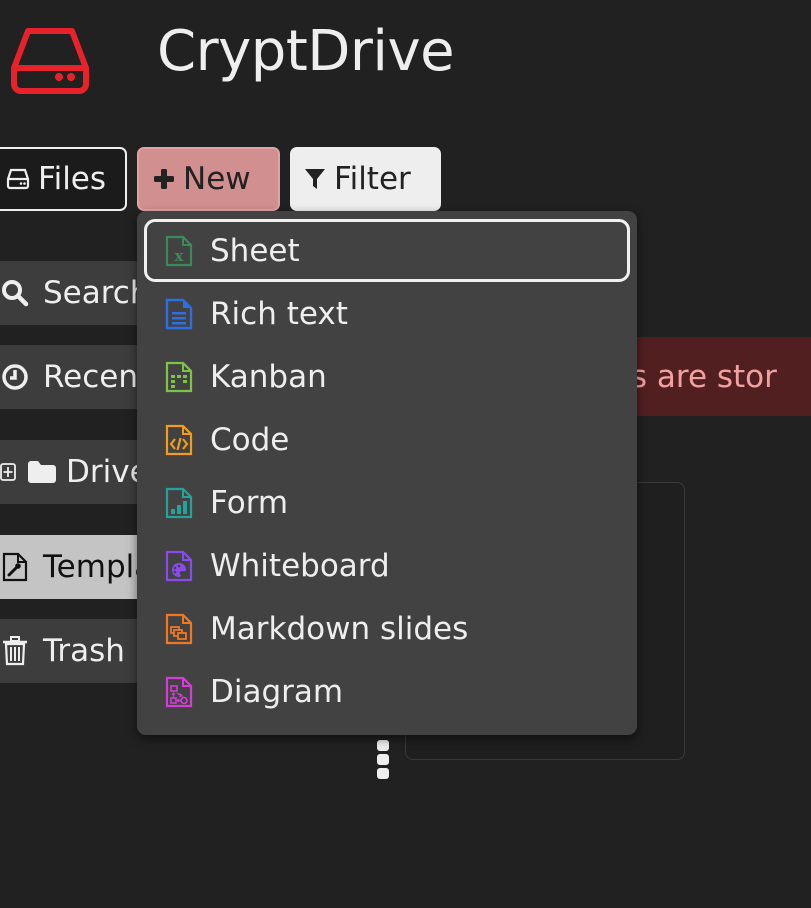  I want to click on svg-text: x, so click(180, 256).